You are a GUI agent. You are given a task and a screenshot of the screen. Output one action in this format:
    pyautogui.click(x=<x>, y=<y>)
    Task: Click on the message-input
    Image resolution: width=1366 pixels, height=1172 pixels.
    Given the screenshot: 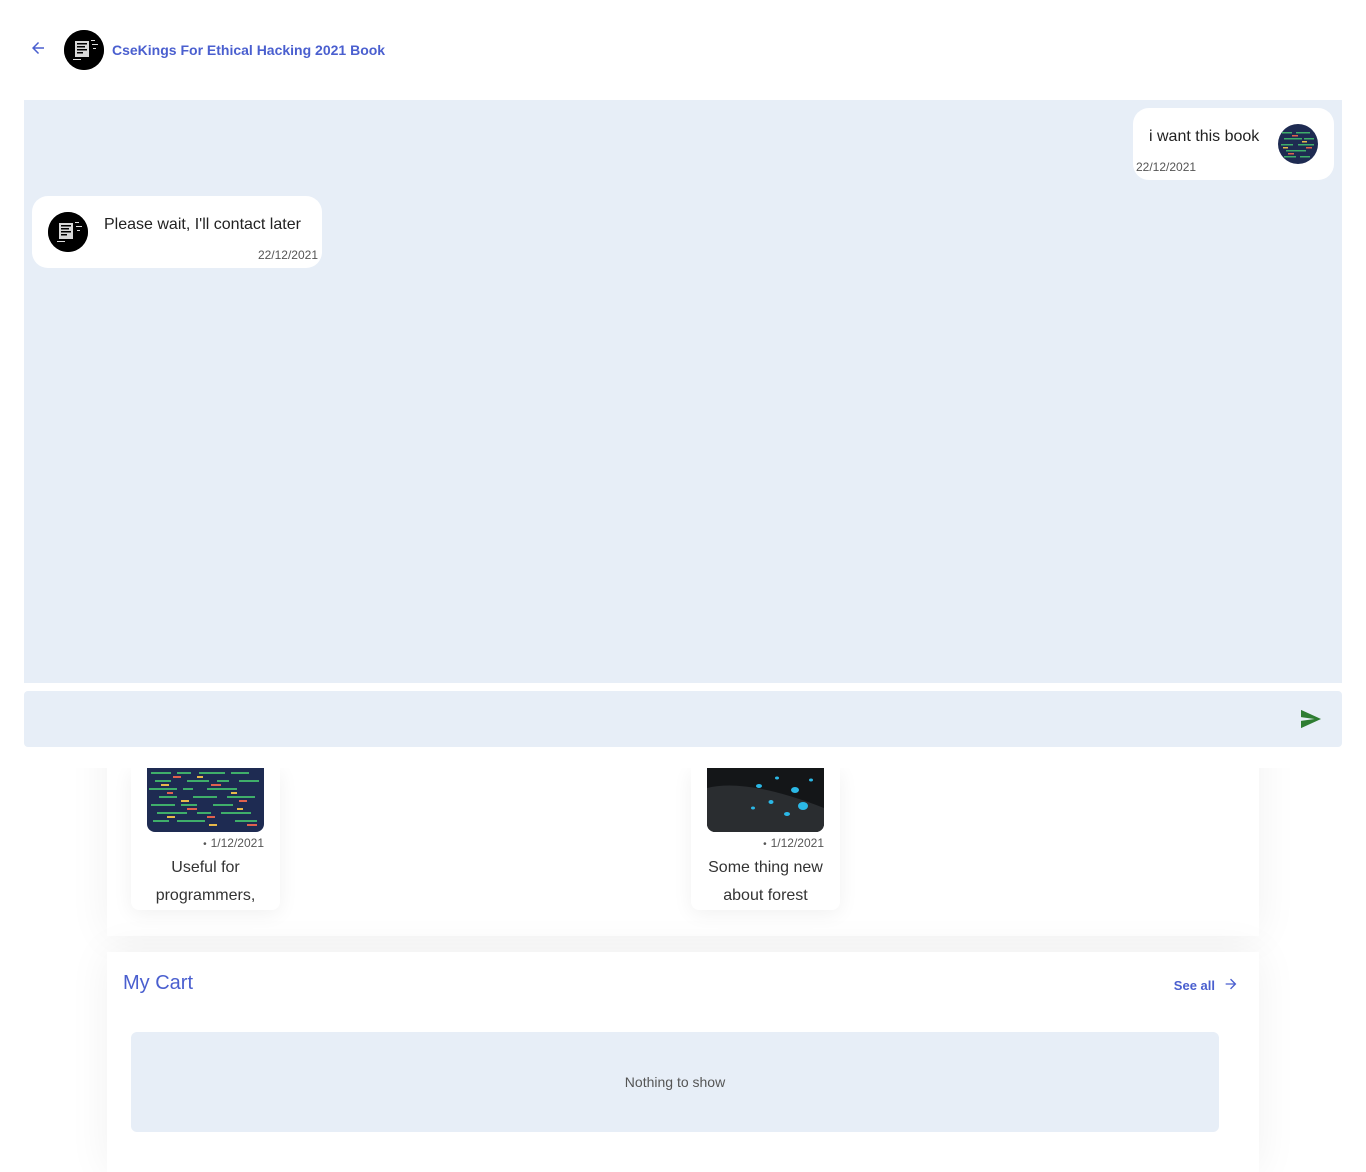 What is the action you would take?
    pyautogui.click(x=654, y=719)
    